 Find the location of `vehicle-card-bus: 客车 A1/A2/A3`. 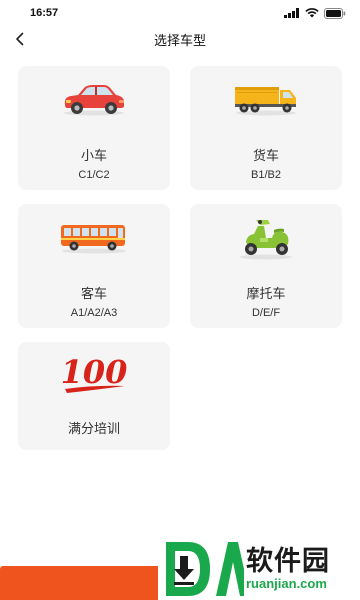

vehicle-card-bus: 客车 A1/A2/A3 is located at coordinates (94, 266).